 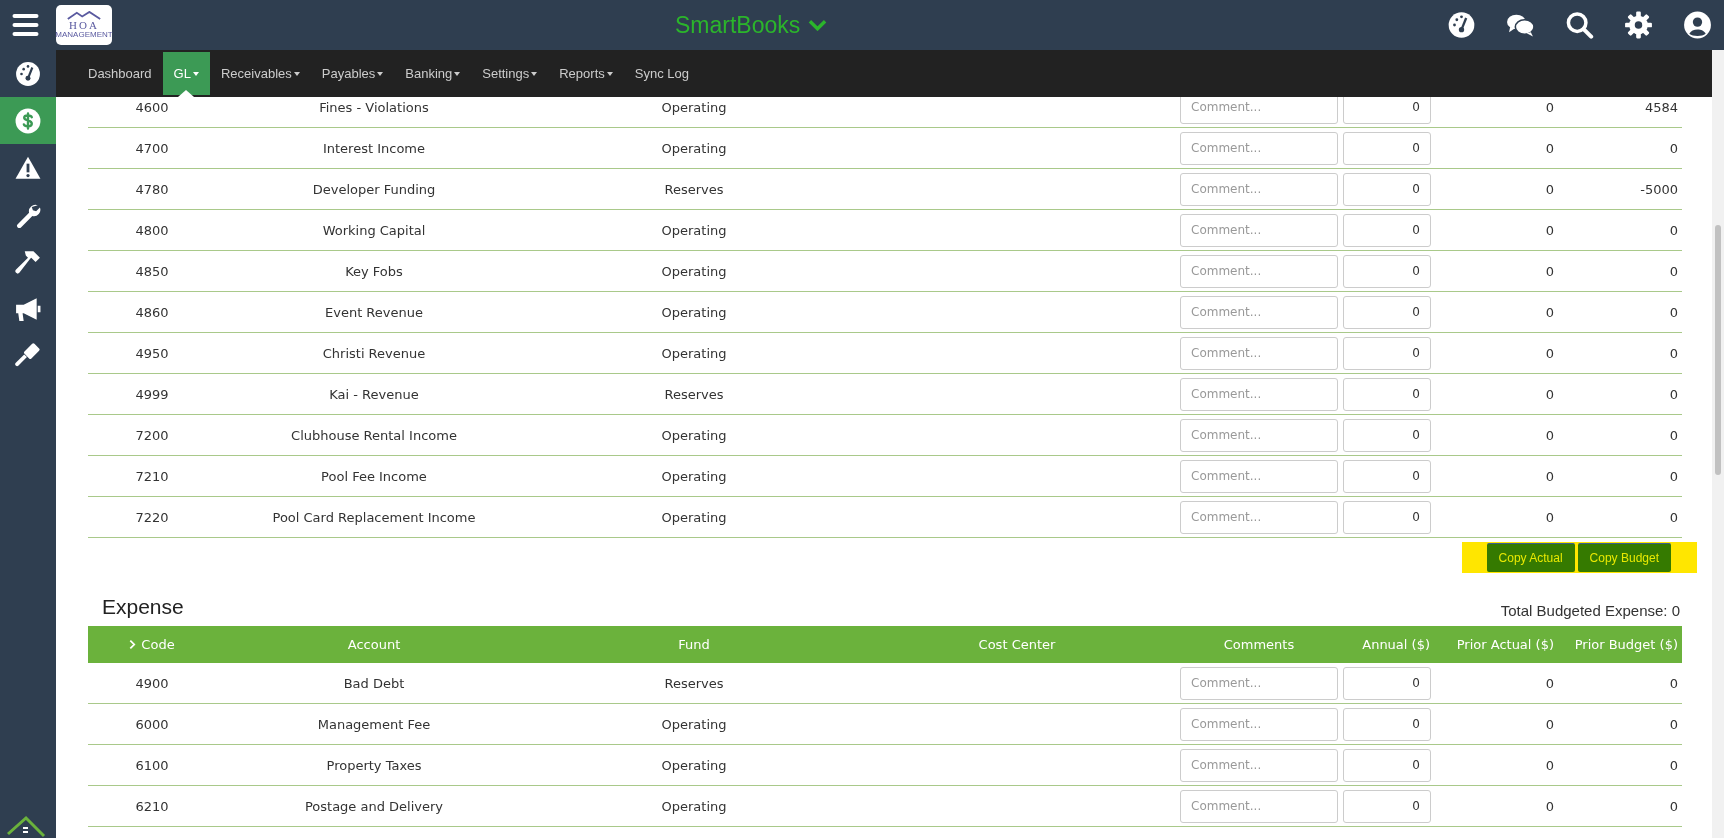 What do you see at coordinates (152, 230) in the screenshot?
I see `table-cell-text: 4800` at bounding box center [152, 230].